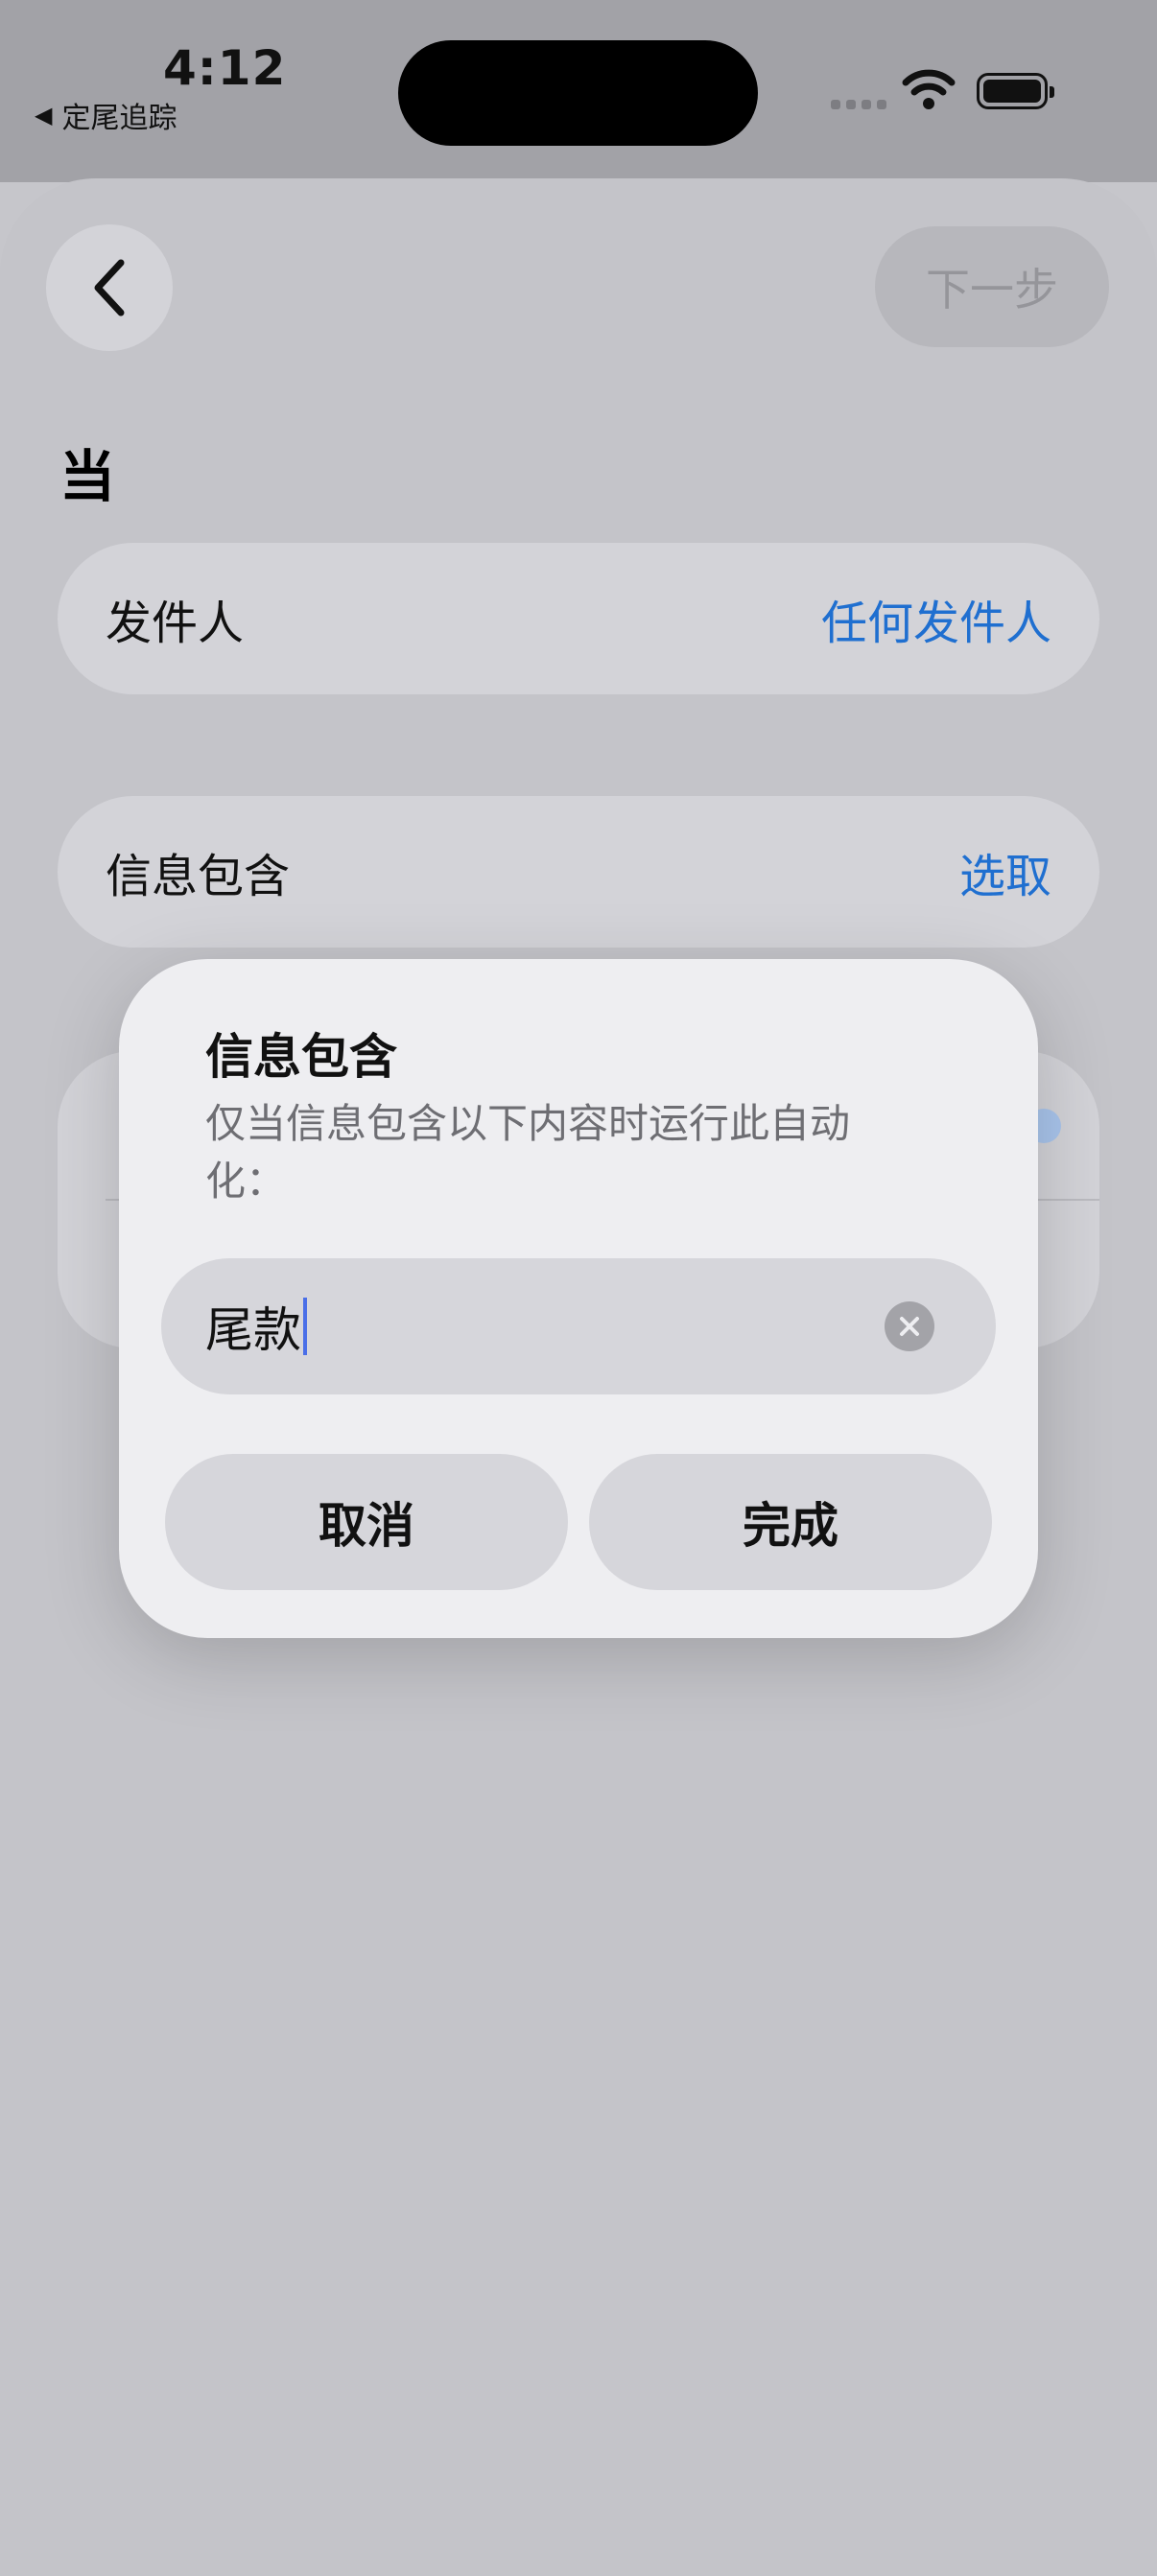 The height and width of the screenshot is (2576, 1157). What do you see at coordinates (528, 1152) in the screenshot?
I see `dialog-description: 仅当信息包含以下内容时运行此自动化：` at bounding box center [528, 1152].